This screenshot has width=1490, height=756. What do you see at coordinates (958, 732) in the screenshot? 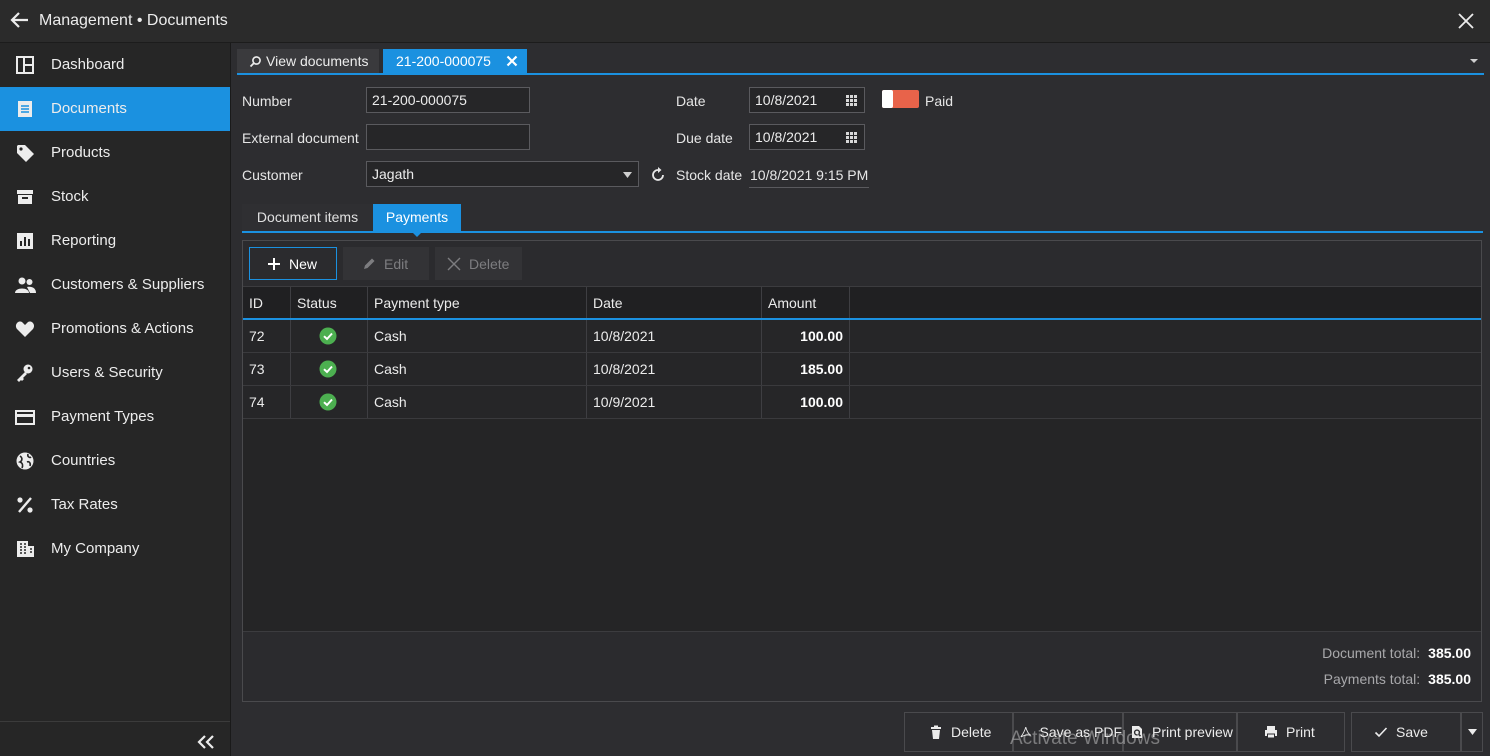
I see `delete-document-button: Delete` at bounding box center [958, 732].